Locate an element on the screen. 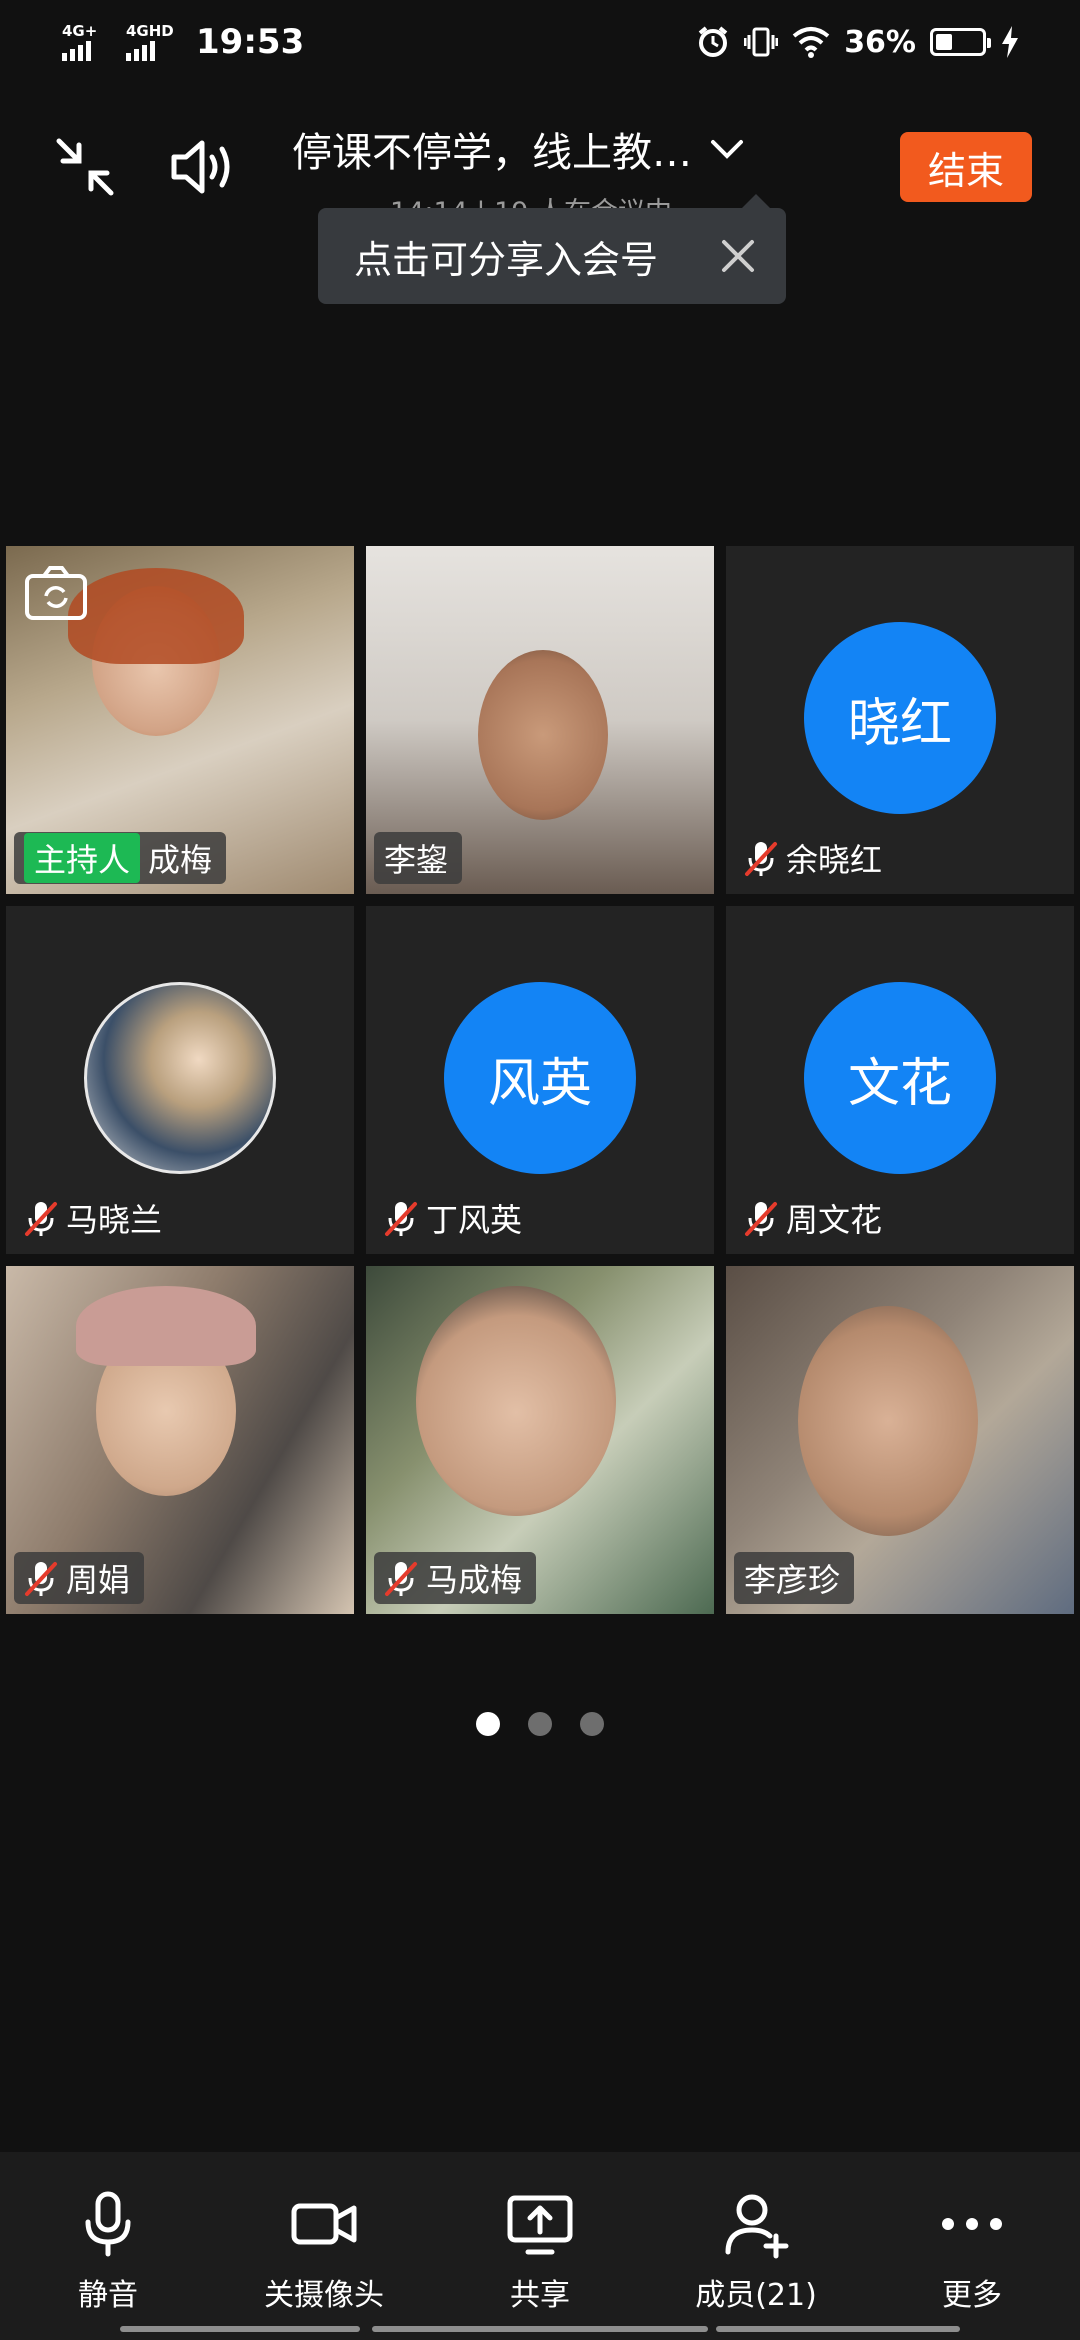  participant-tile: 文花 周文花 is located at coordinates (900, 1080).